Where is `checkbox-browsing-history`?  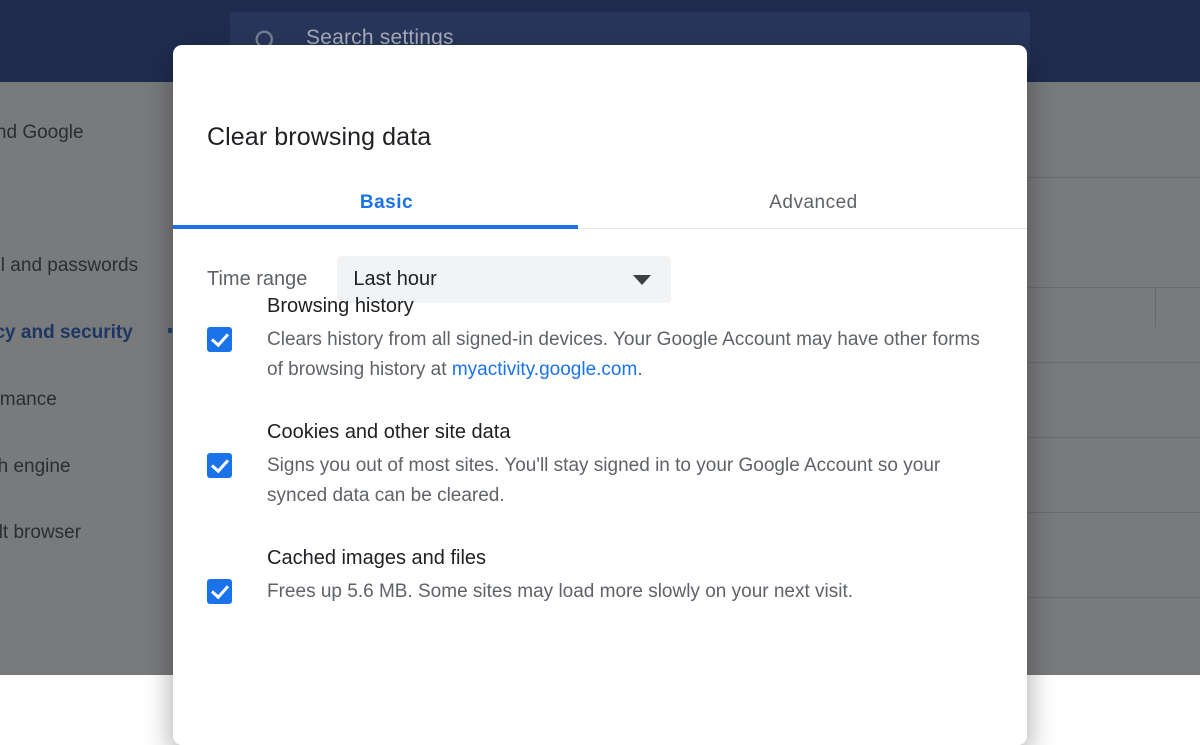 checkbox-browsing-history is located at coordinates (219, 339).